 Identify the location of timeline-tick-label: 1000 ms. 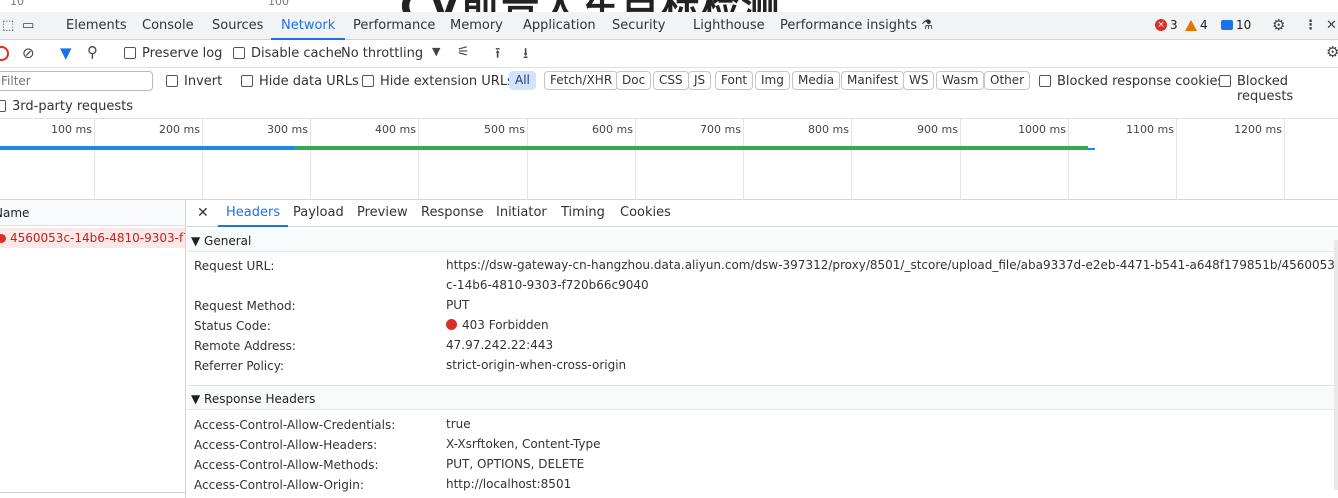
(1042, 129).